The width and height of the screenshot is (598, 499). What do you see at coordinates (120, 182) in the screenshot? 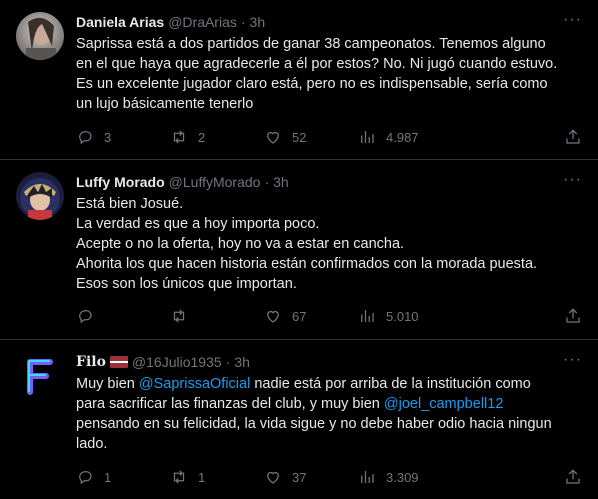
I see `display-name: Luffy Morado` at bounding box center [120, 182].